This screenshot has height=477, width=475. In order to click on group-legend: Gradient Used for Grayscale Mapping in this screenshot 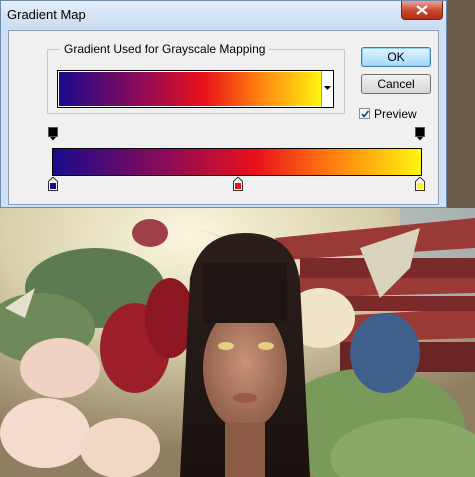, I will do `click(165, 49)`.